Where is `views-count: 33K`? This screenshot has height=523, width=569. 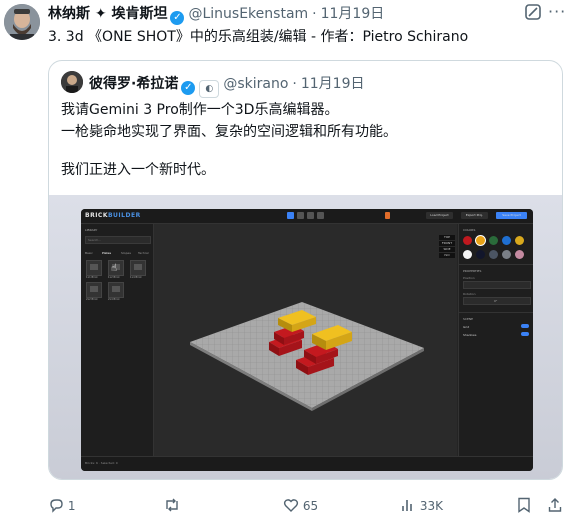 views-count: 33K is located at coordinates (431, 506).